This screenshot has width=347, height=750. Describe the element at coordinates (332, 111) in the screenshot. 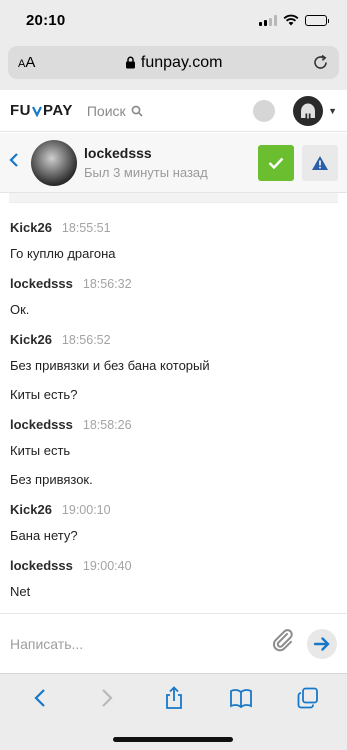

I see `chevron-down-icon: ▼` at that location.